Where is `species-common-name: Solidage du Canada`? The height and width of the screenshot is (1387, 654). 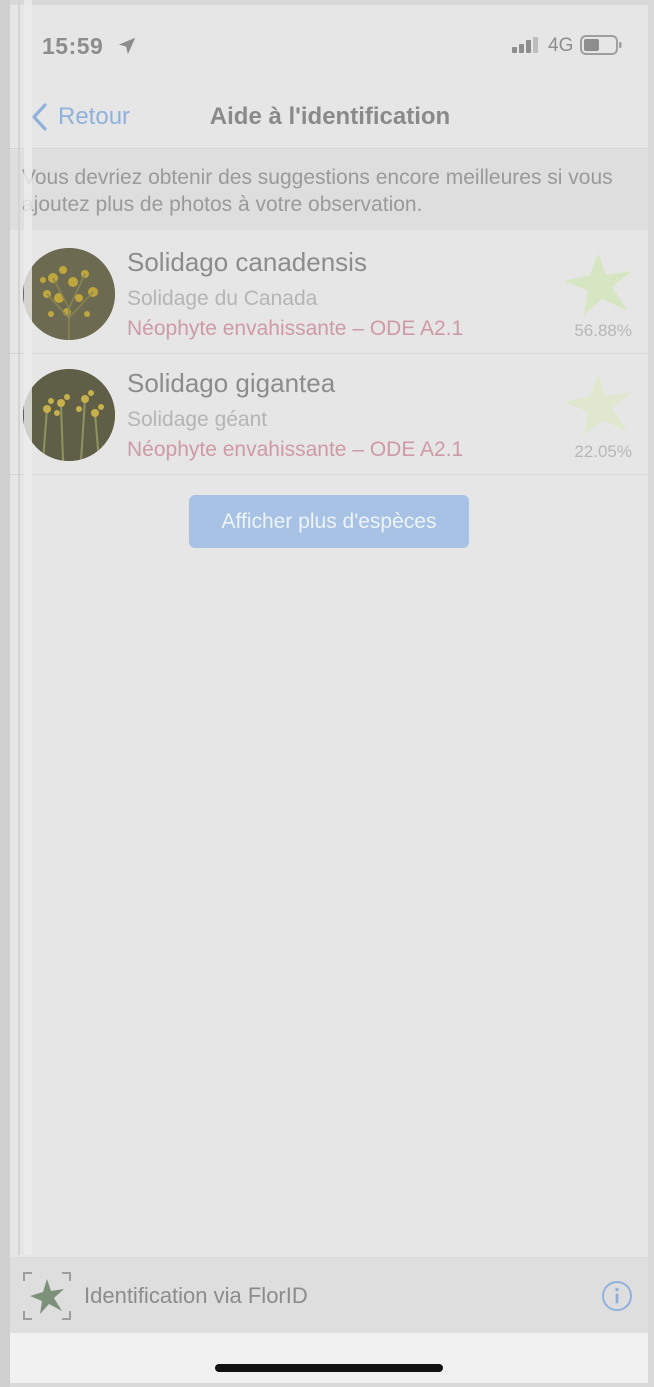
species-common-name: Solidage du Canada is located at coordinates (222, 298).